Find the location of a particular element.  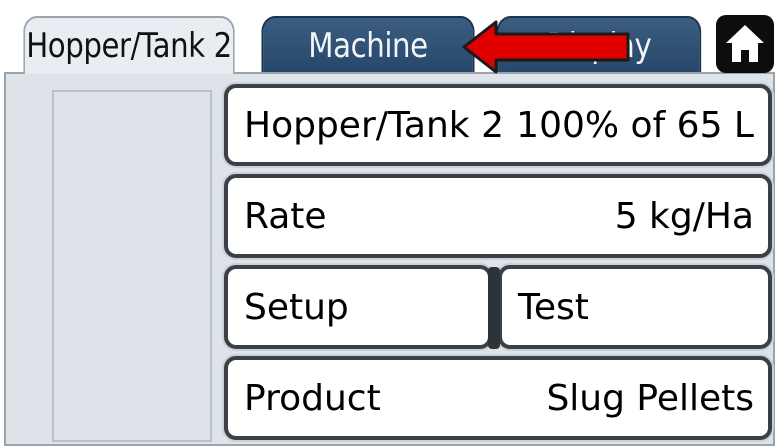

rate-panel: Rate 5 kg/Ha is located at coordinates (498, 216).